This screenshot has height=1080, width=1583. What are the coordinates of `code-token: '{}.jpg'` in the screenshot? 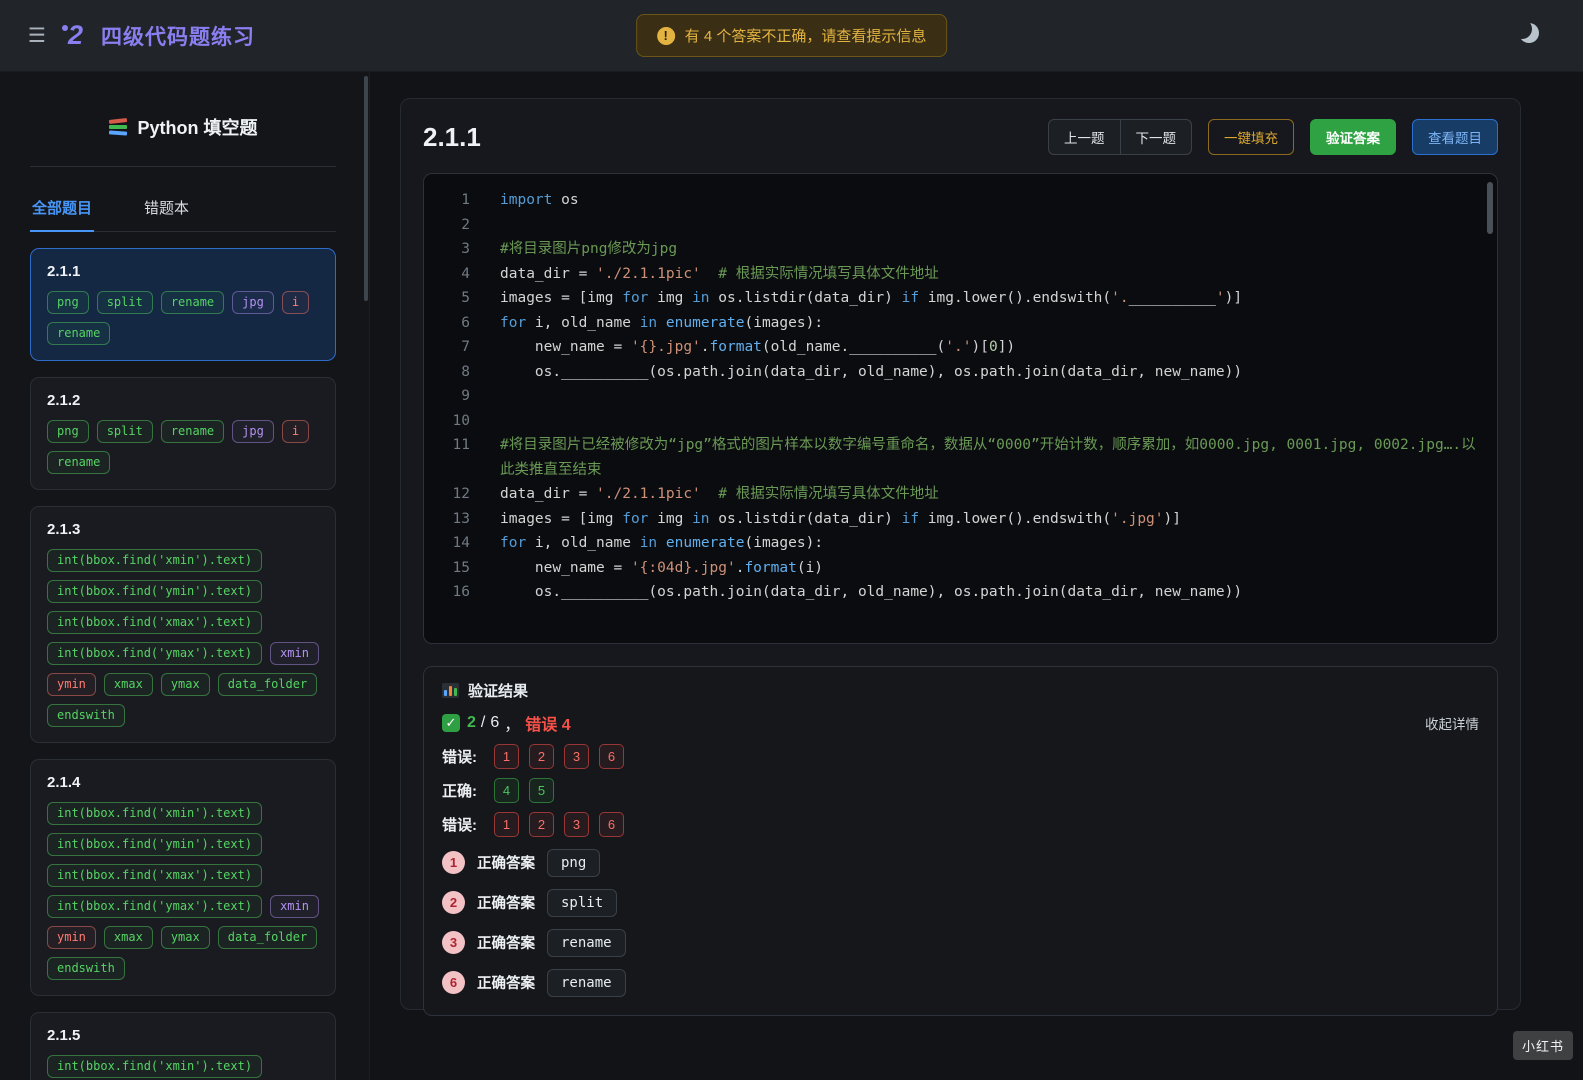 It's located at (665, 347).